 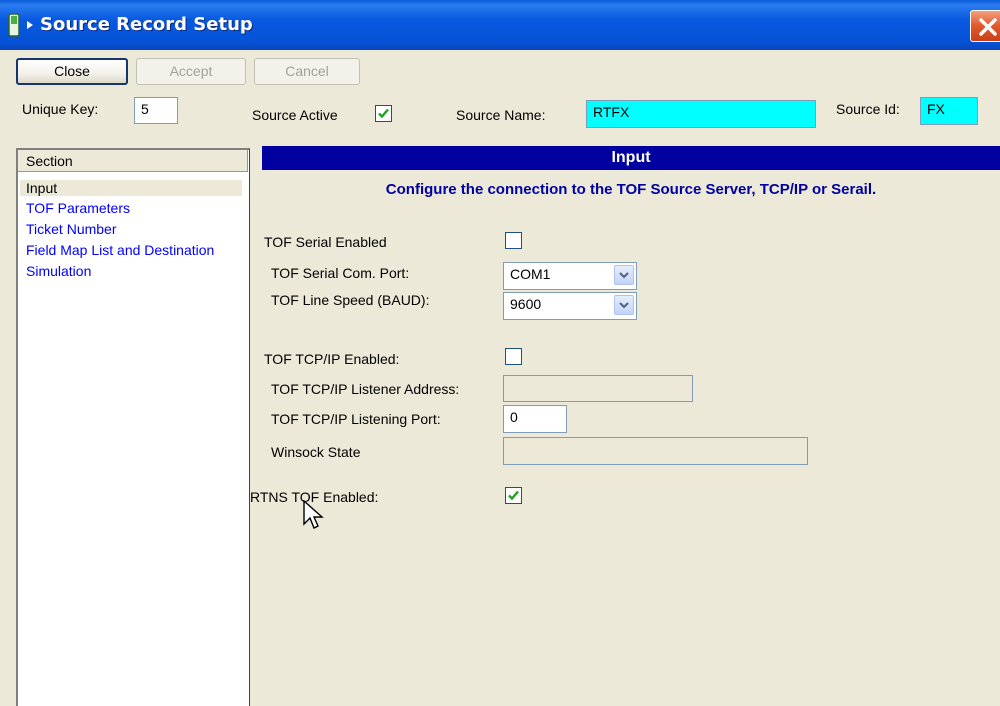 I want to click on winsock-state-field, so click(x=655, y=451).